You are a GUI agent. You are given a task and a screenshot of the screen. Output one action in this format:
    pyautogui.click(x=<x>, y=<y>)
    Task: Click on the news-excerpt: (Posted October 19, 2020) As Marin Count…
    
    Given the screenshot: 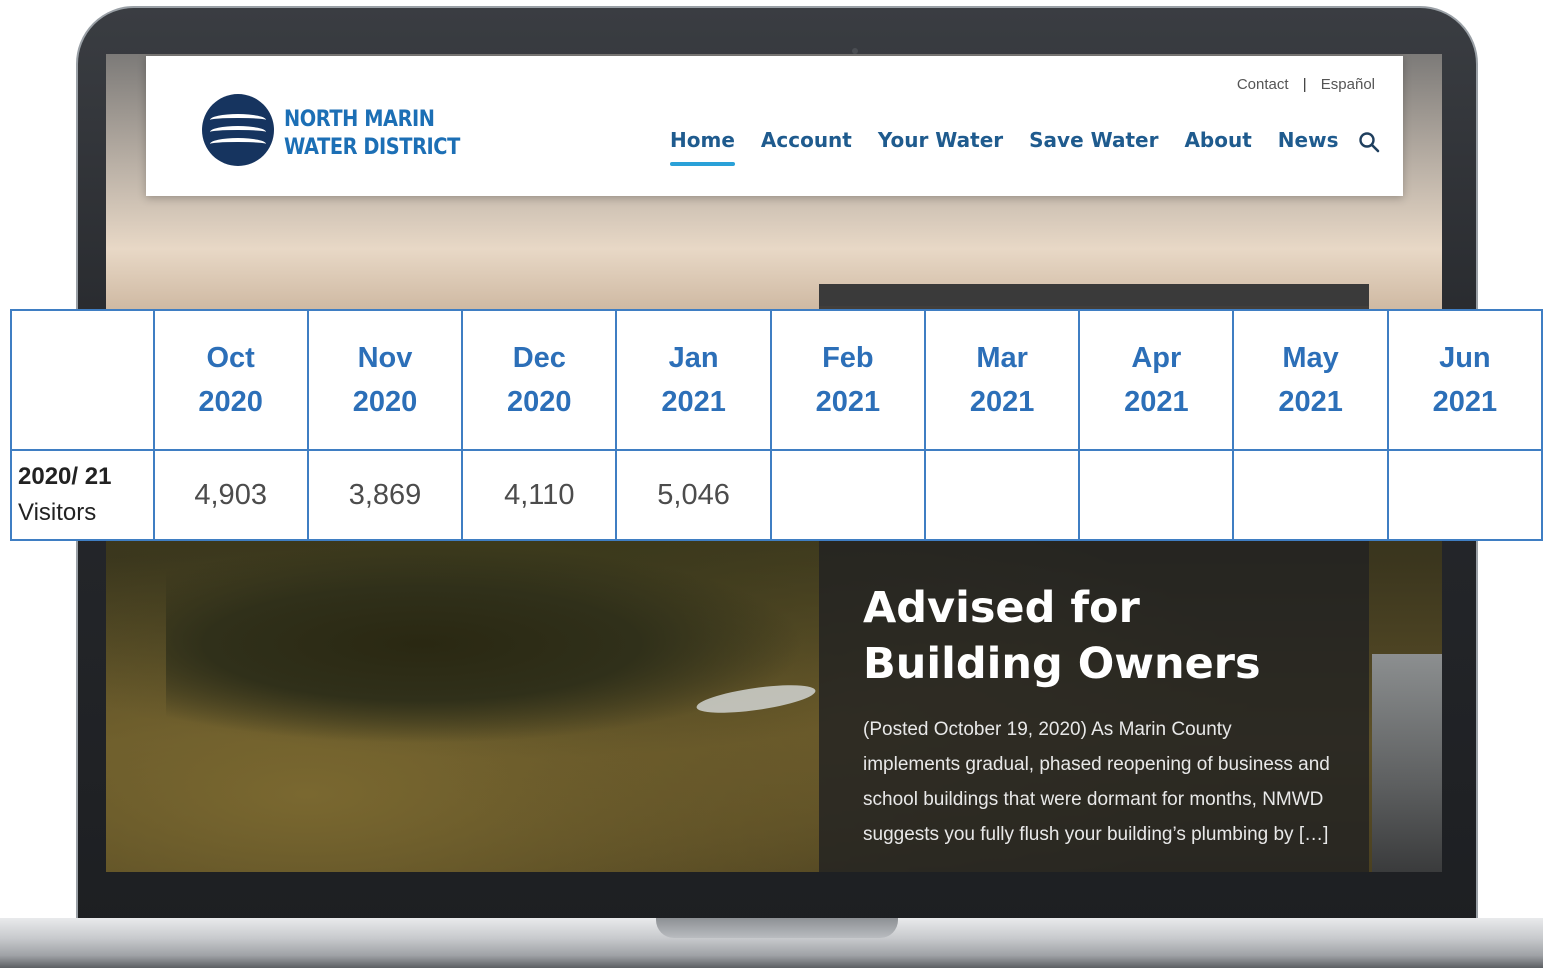 What is the action you would take?
    pyautogui.click(x=1096, y=782)
    